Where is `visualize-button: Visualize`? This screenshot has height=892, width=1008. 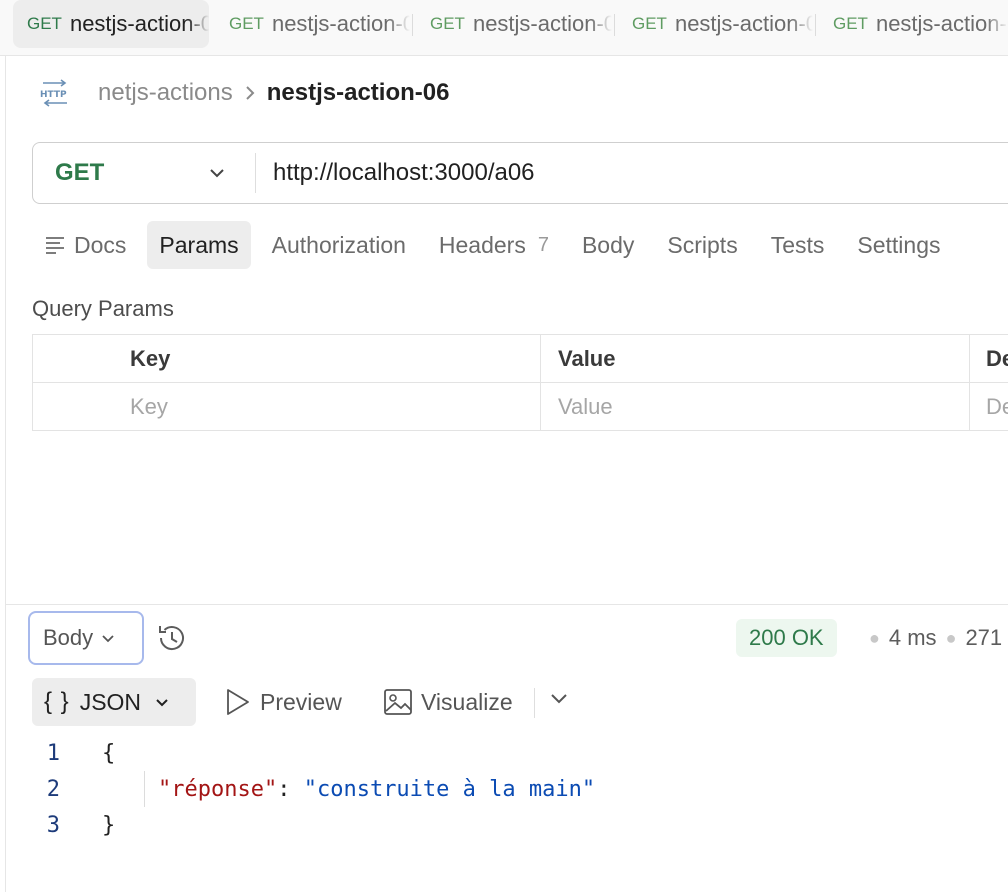
visualize-button: Visualize is located at coordinates (448, 702).